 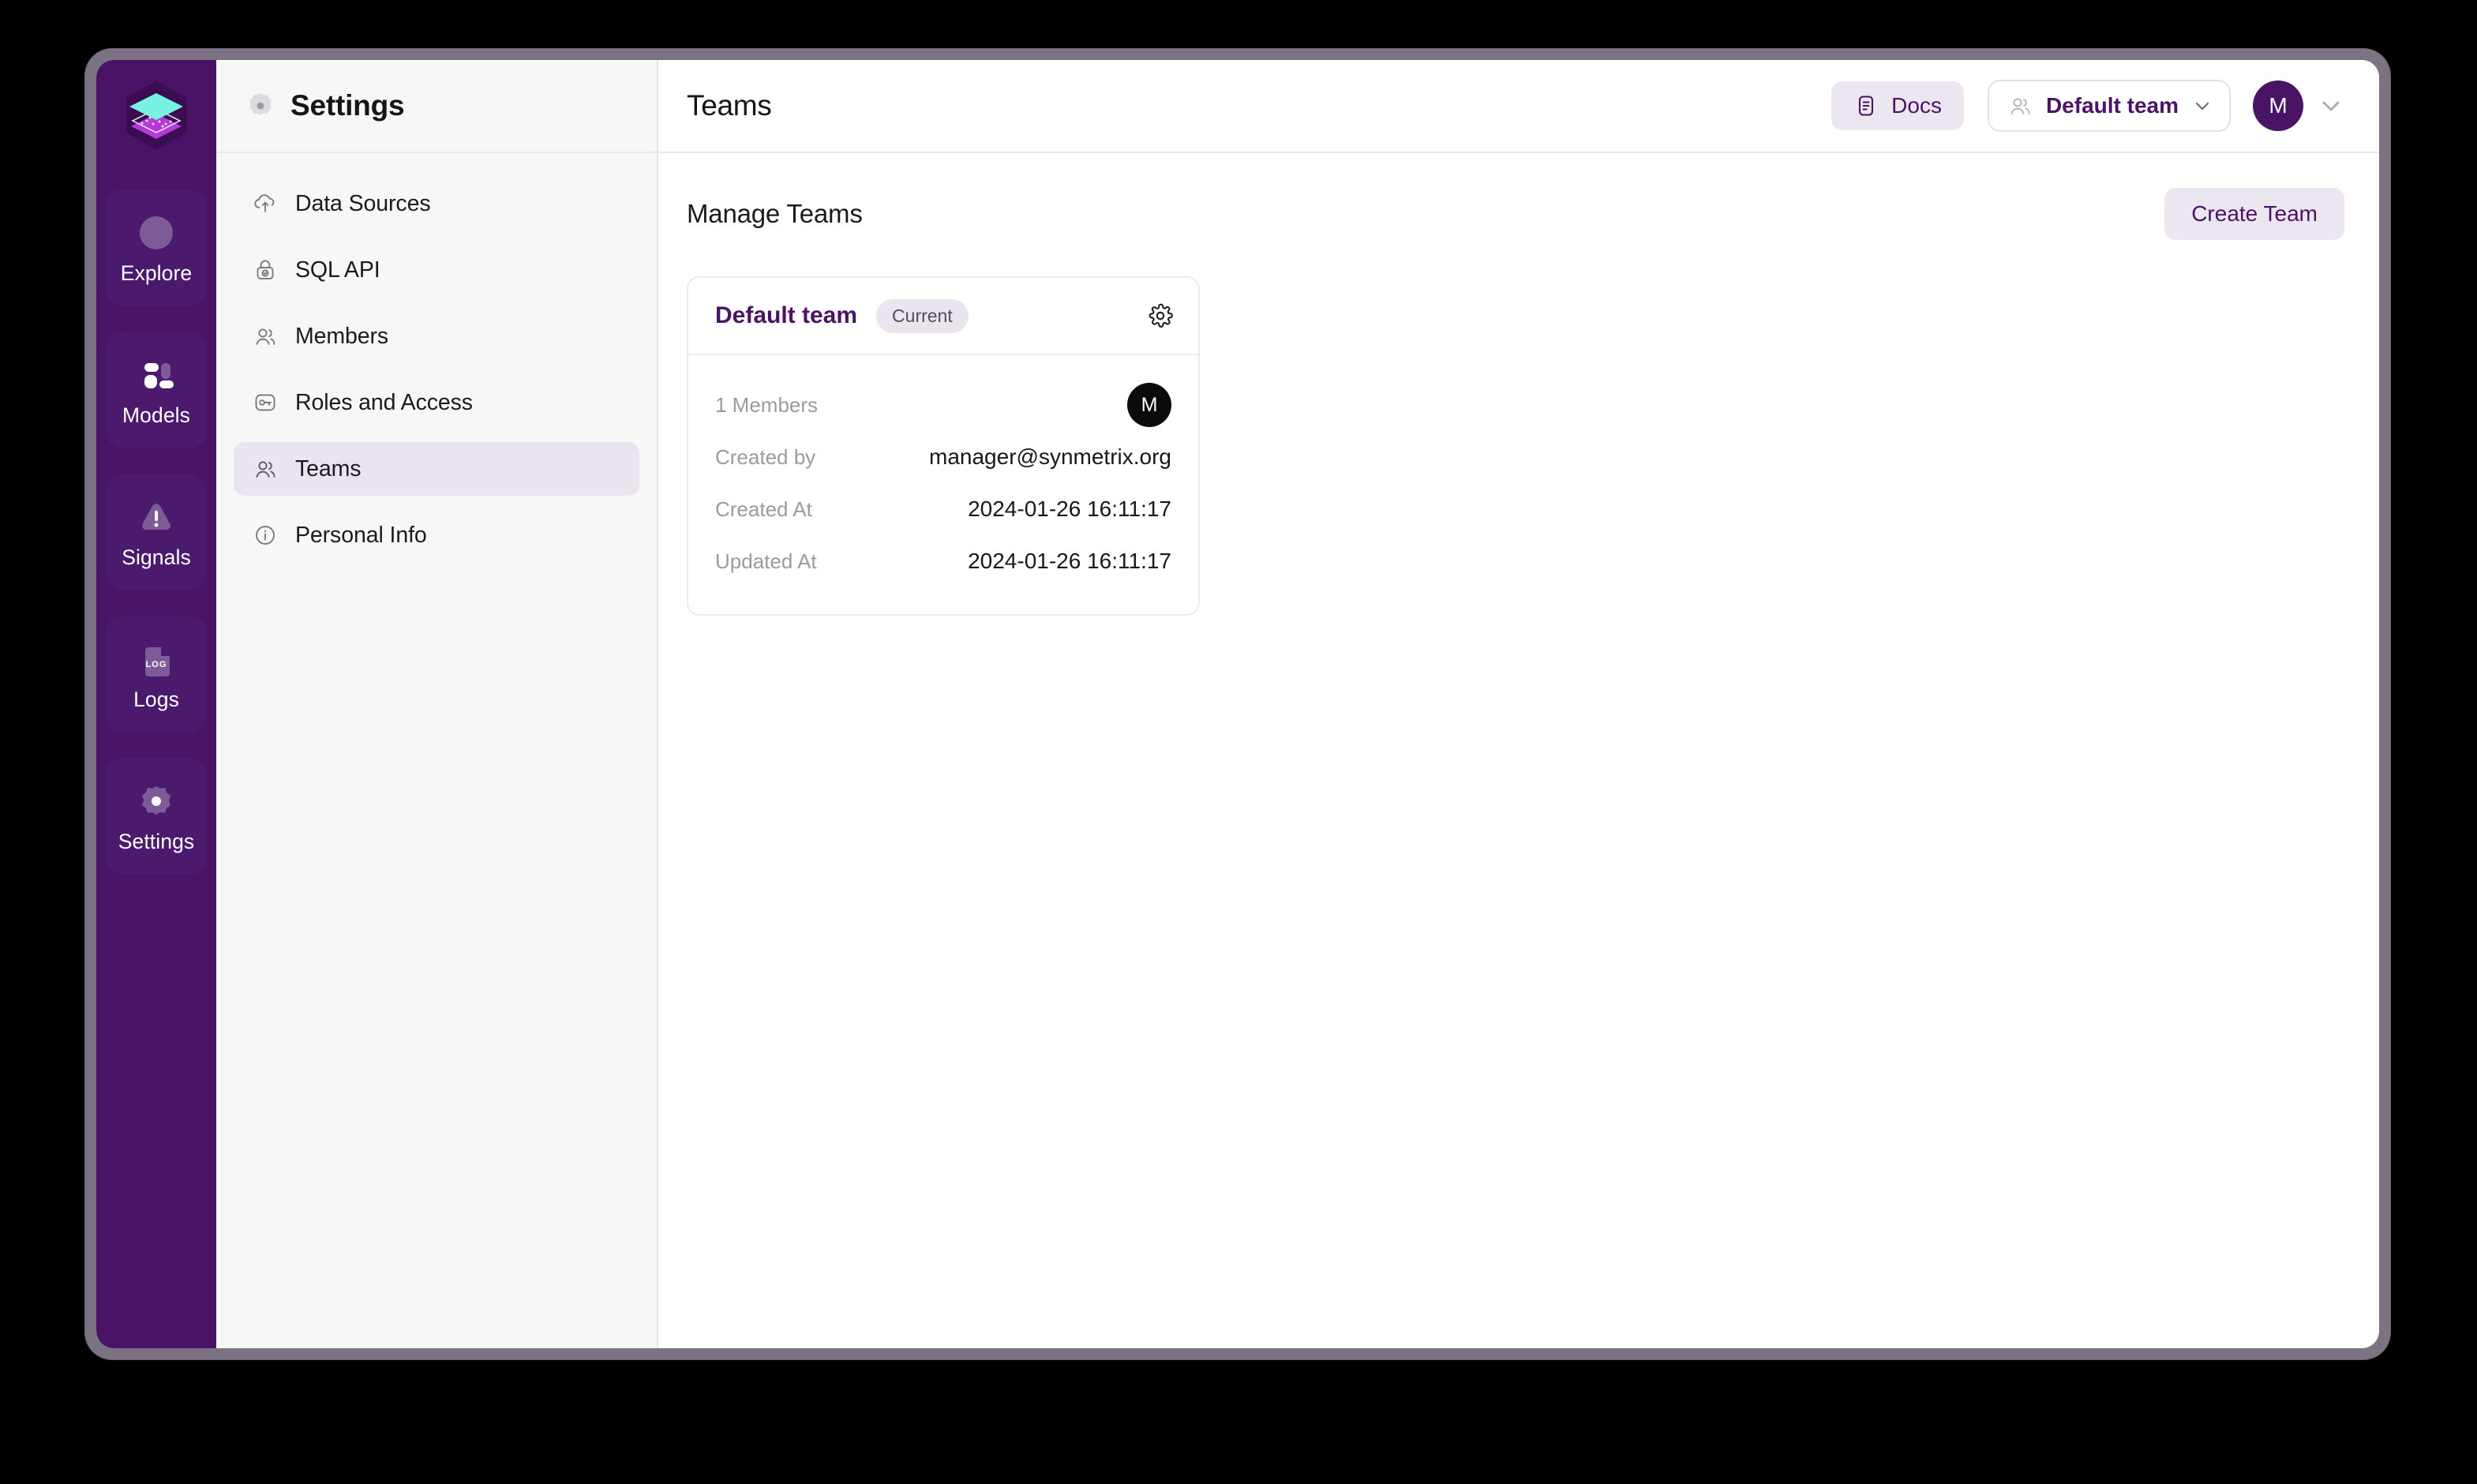 I want to click on table-row: 1 Members M, so click(x=943, y=405).